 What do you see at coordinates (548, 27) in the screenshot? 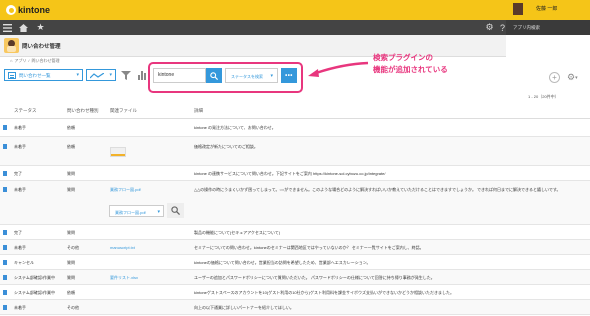
I see `side-search-panel: アプリ内検索` at bounding box center [548, 27].